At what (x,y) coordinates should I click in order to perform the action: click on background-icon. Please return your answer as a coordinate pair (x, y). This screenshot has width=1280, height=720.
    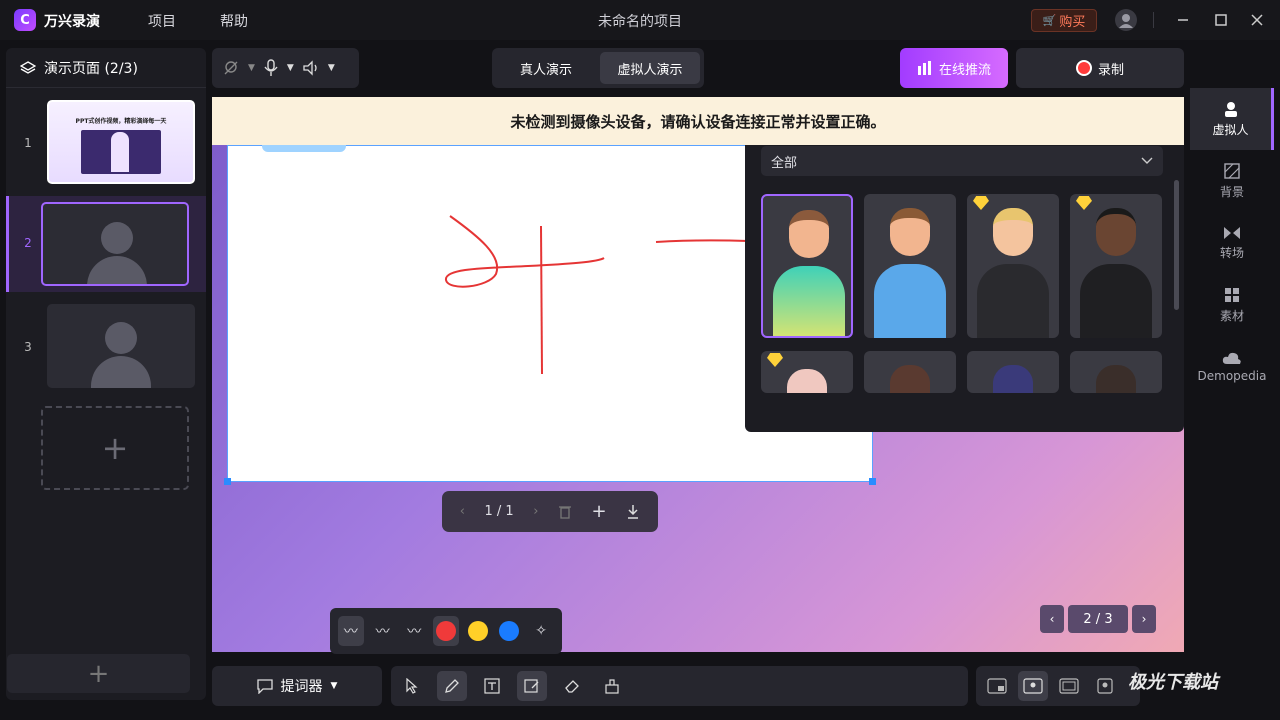
    Looking at the image, I should click on (1232, 170).